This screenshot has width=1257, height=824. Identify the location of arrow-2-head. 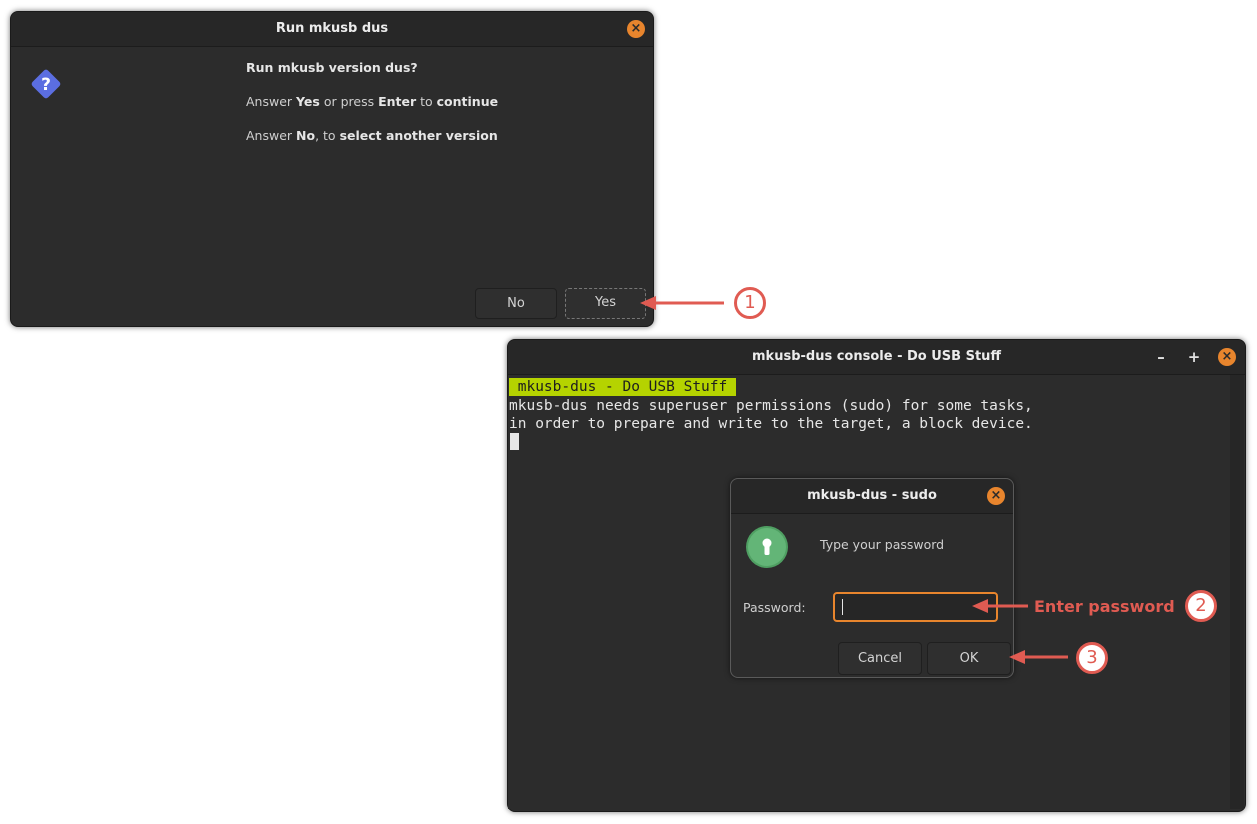
(980, 606).